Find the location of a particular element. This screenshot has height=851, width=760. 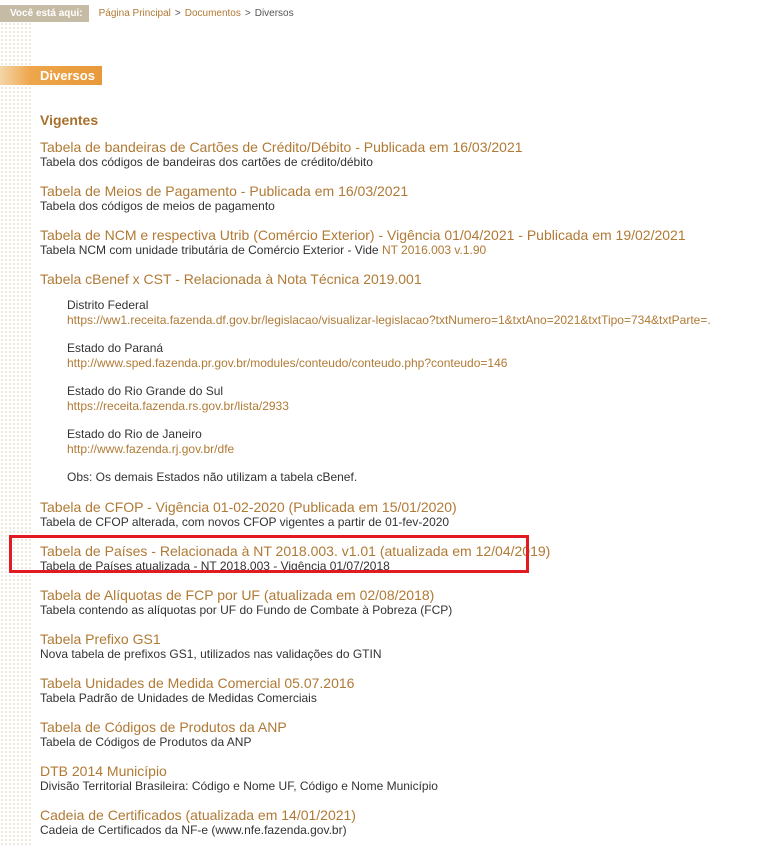

breadcrumb-documentos-link: Documentos is located at coordinates (213, 13).